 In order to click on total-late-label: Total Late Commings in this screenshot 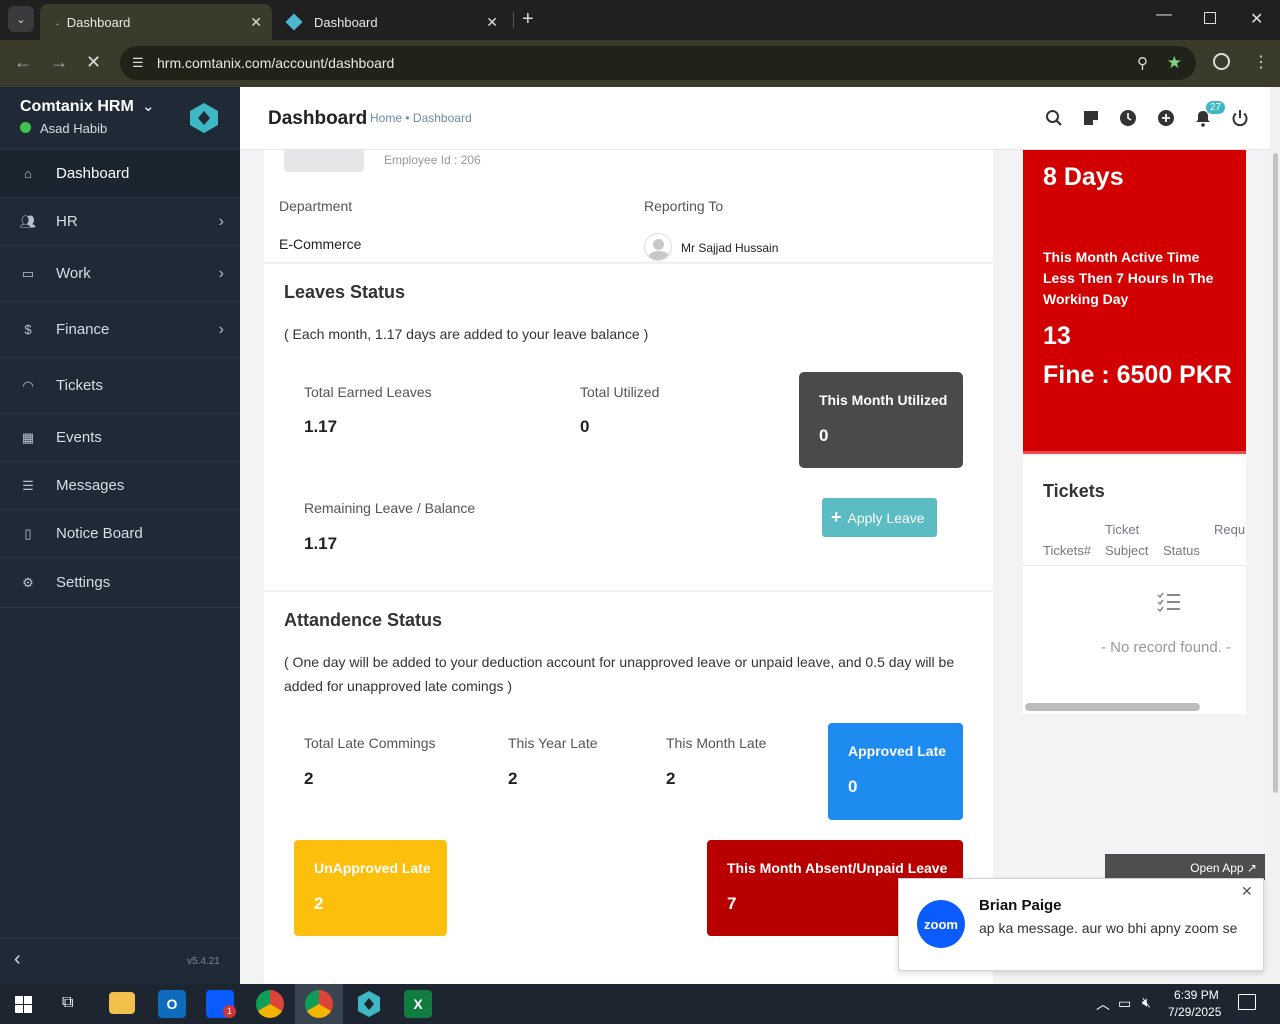, I will do `click(370, 743)`.